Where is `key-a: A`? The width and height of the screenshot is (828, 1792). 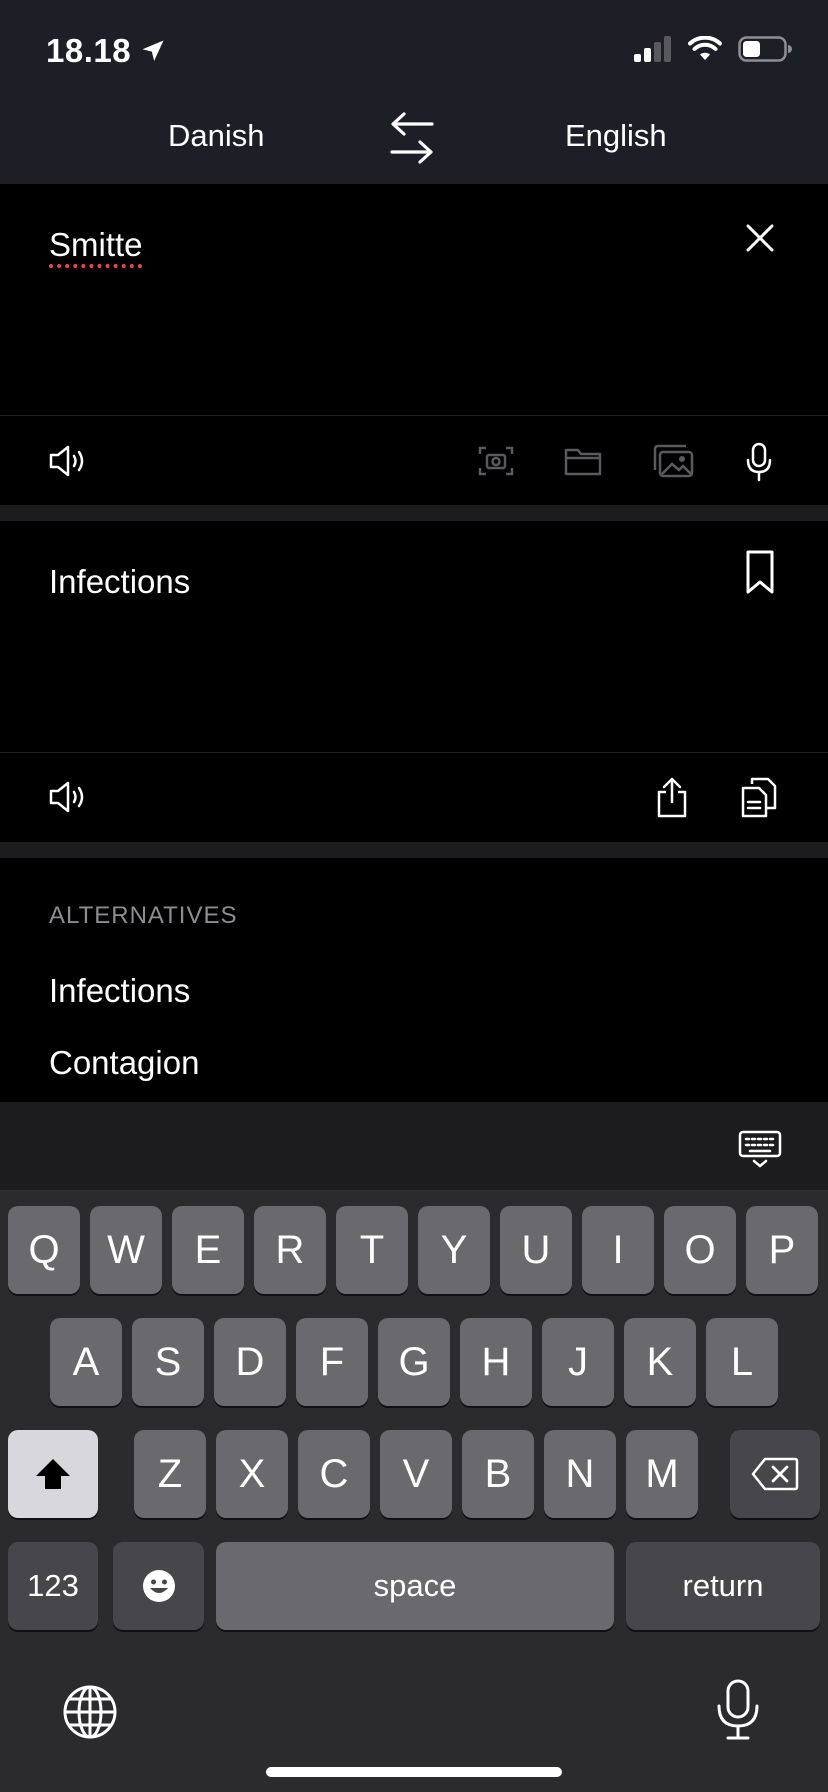 key-a: A is located at coordinates (86, 1362).